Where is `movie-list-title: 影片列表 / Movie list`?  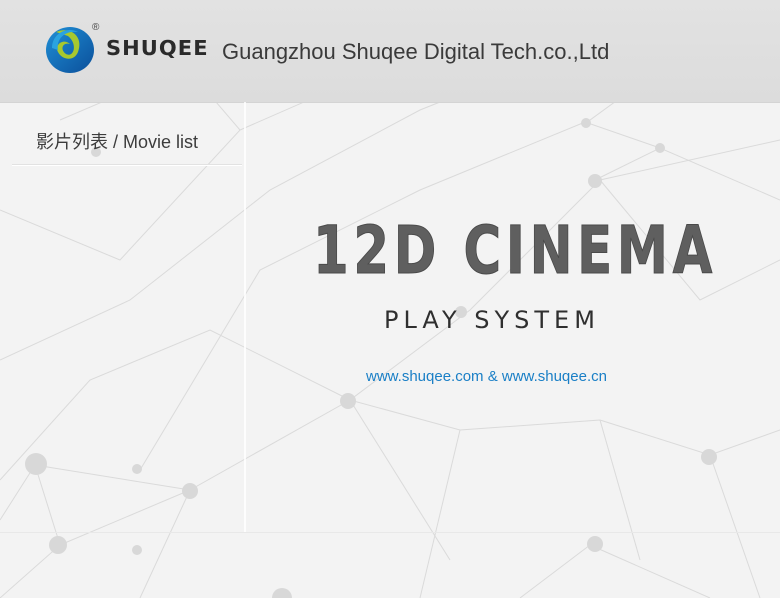
movie-list-title: 影片列表 / Movie list is located at coordinates (117, 142).